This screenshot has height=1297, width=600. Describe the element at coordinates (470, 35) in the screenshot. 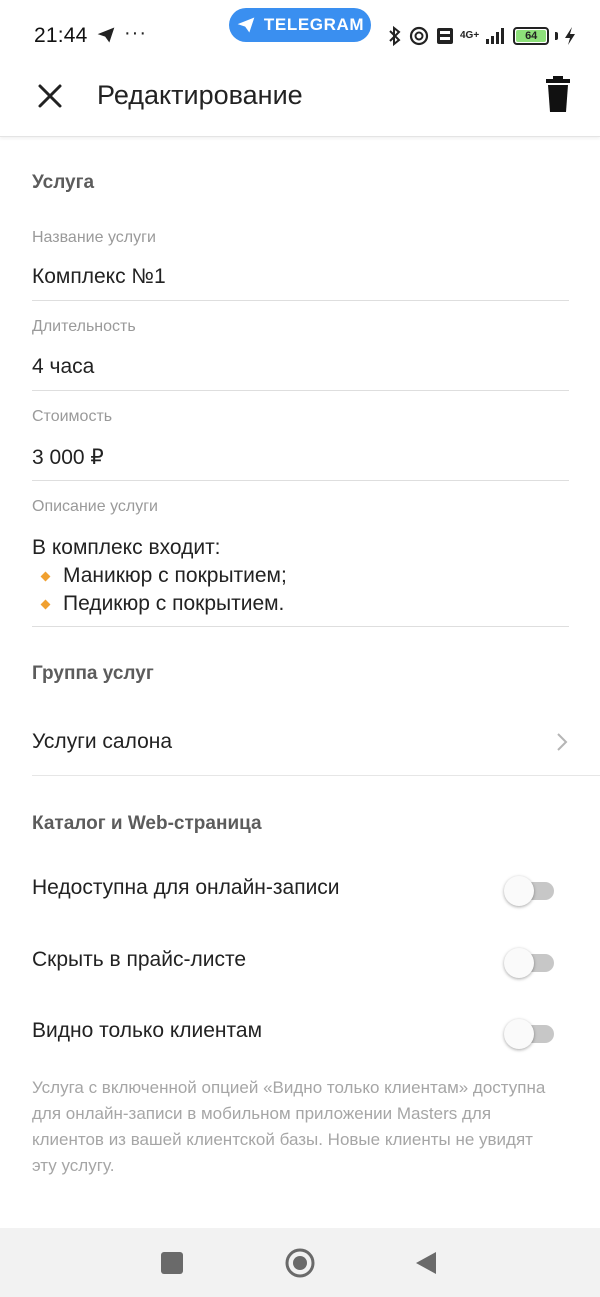

I see `network-type: 4G+` at that location.